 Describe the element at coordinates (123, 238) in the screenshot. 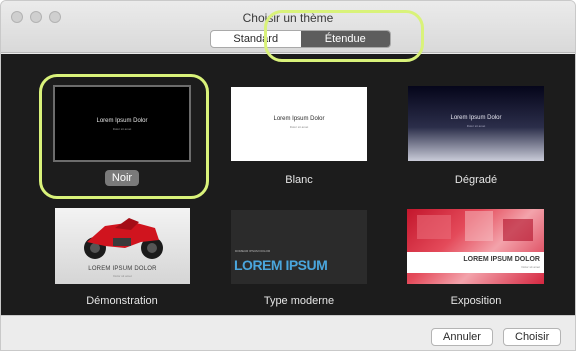

I see `motorcycle-image` at that location.